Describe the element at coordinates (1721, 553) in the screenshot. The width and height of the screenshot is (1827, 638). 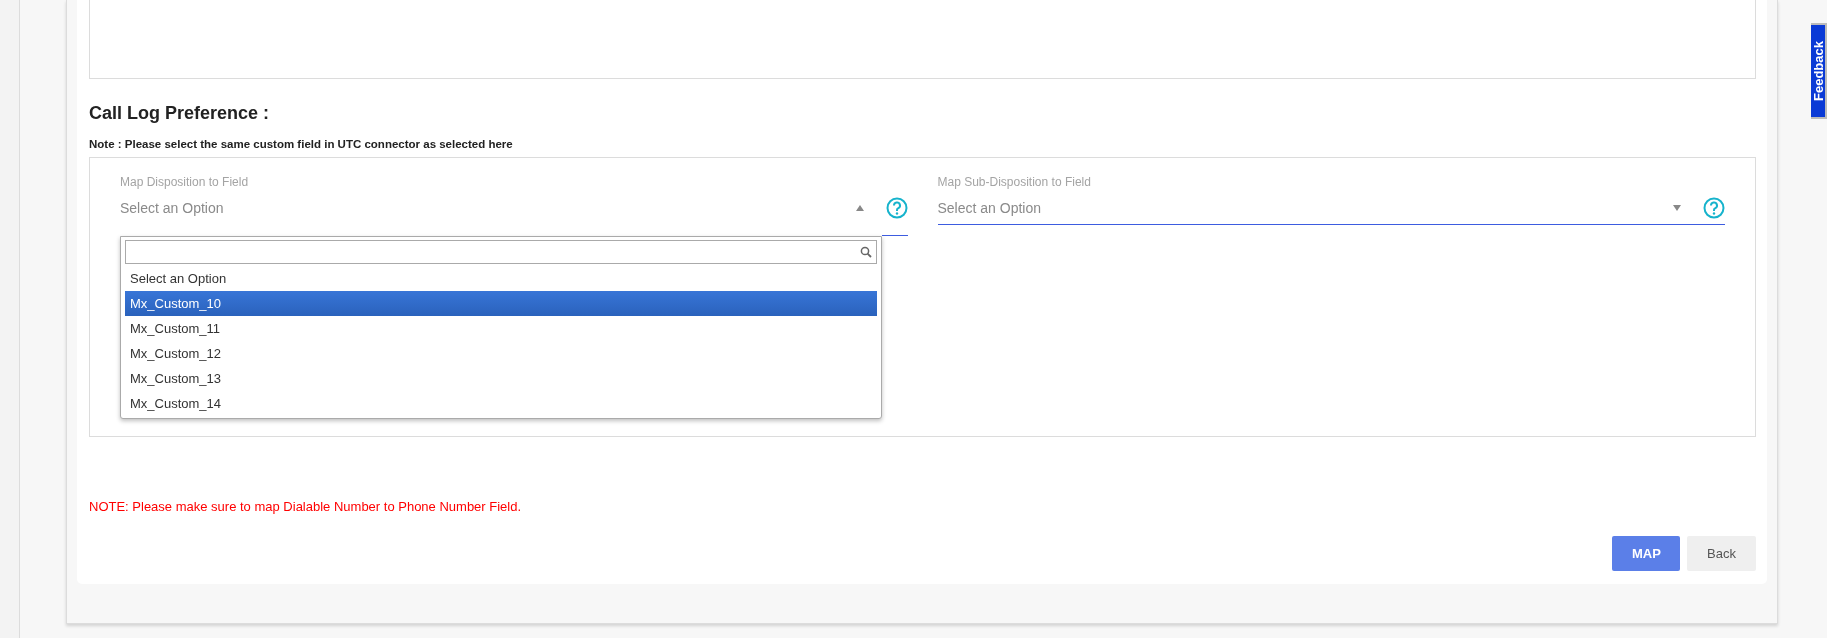
I see `back-button: Back` at that location.